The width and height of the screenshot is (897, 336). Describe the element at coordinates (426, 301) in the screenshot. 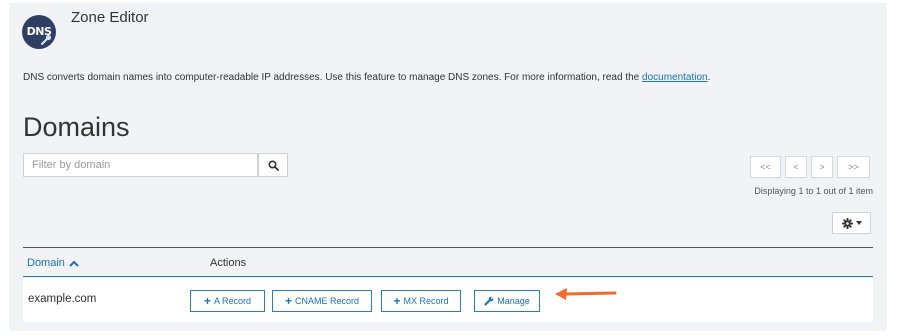

I see `mx-record-label: MX Record` at that location.